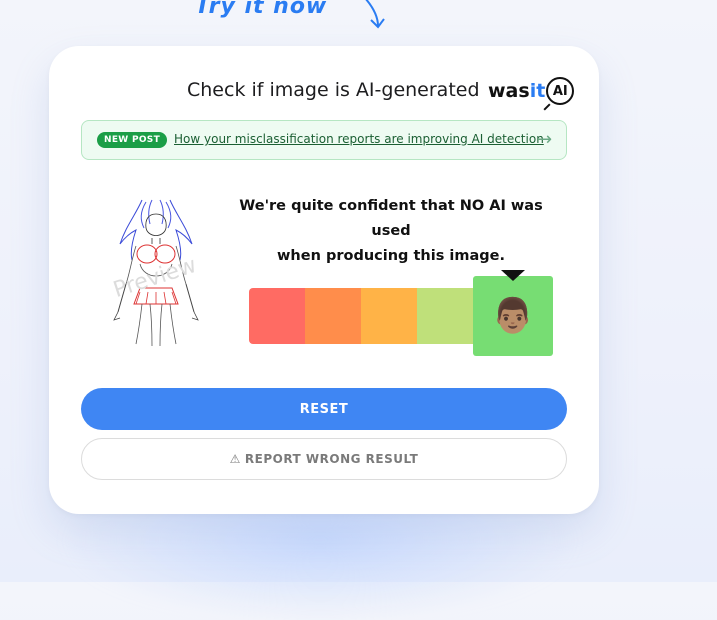 The height and width of the screenshot is (620, 717). What do you see at coordinates (375, 14) in the screenshot?
I see `arrow-doodle-icon` at bounding box center [375, 14].